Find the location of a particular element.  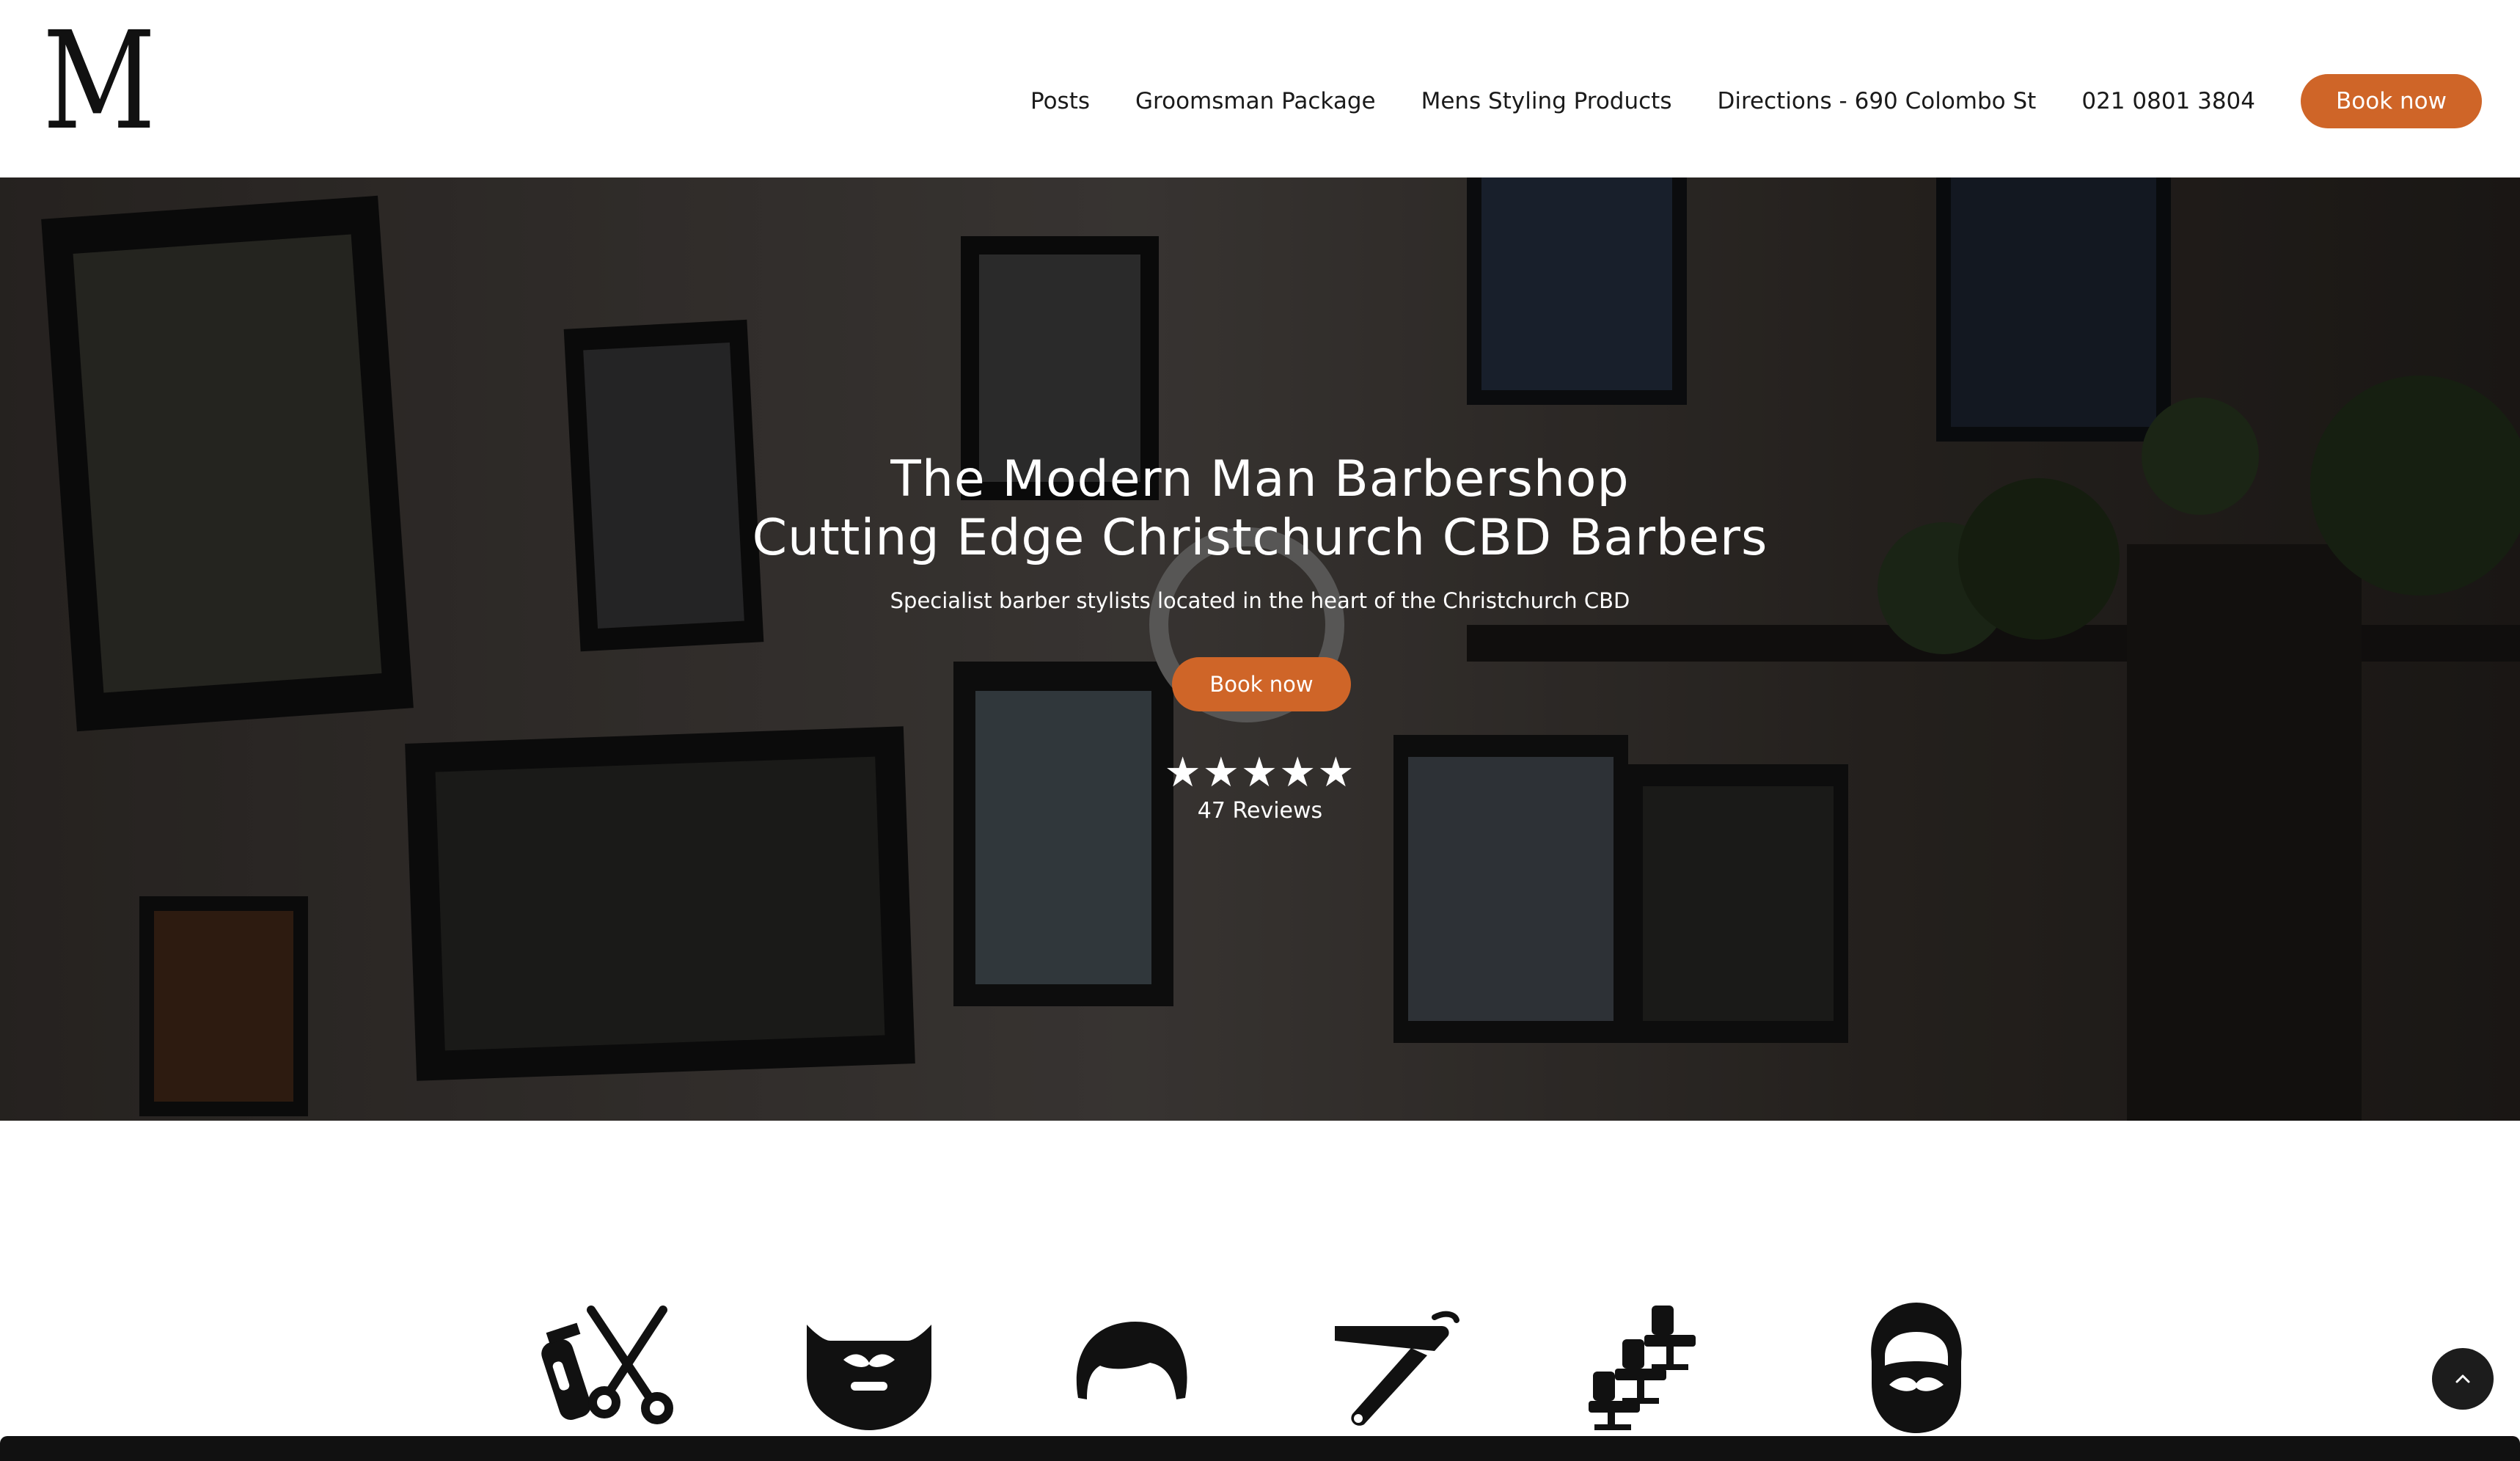

bearded-face-icon is located at coordinates (1916, 1365).